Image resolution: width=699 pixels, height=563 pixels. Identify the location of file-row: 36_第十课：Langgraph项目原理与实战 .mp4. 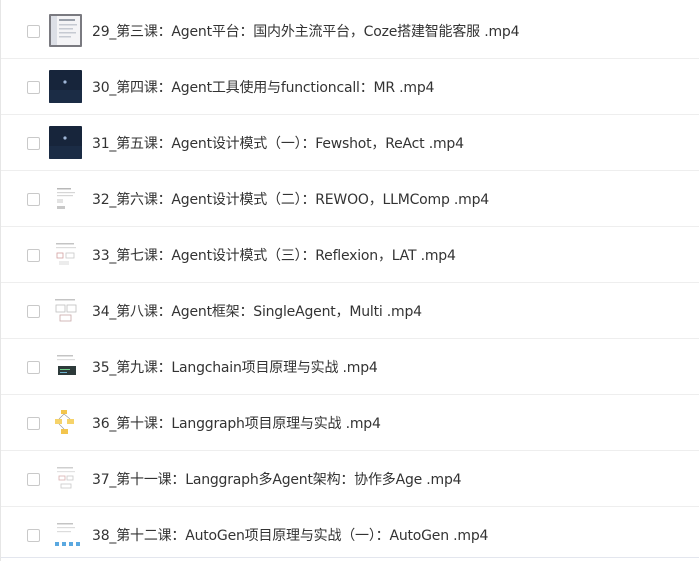
(350, 423).